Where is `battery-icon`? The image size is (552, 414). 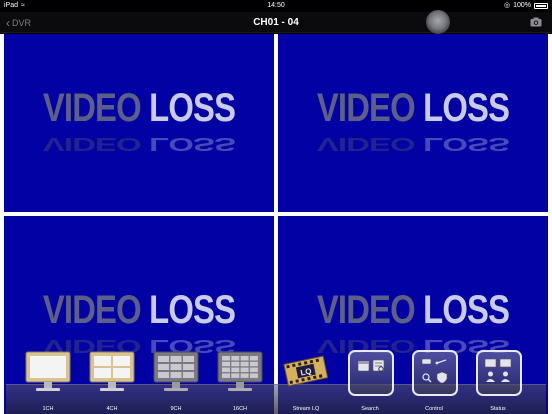 battery-icon is located at coordinates (541, 6).